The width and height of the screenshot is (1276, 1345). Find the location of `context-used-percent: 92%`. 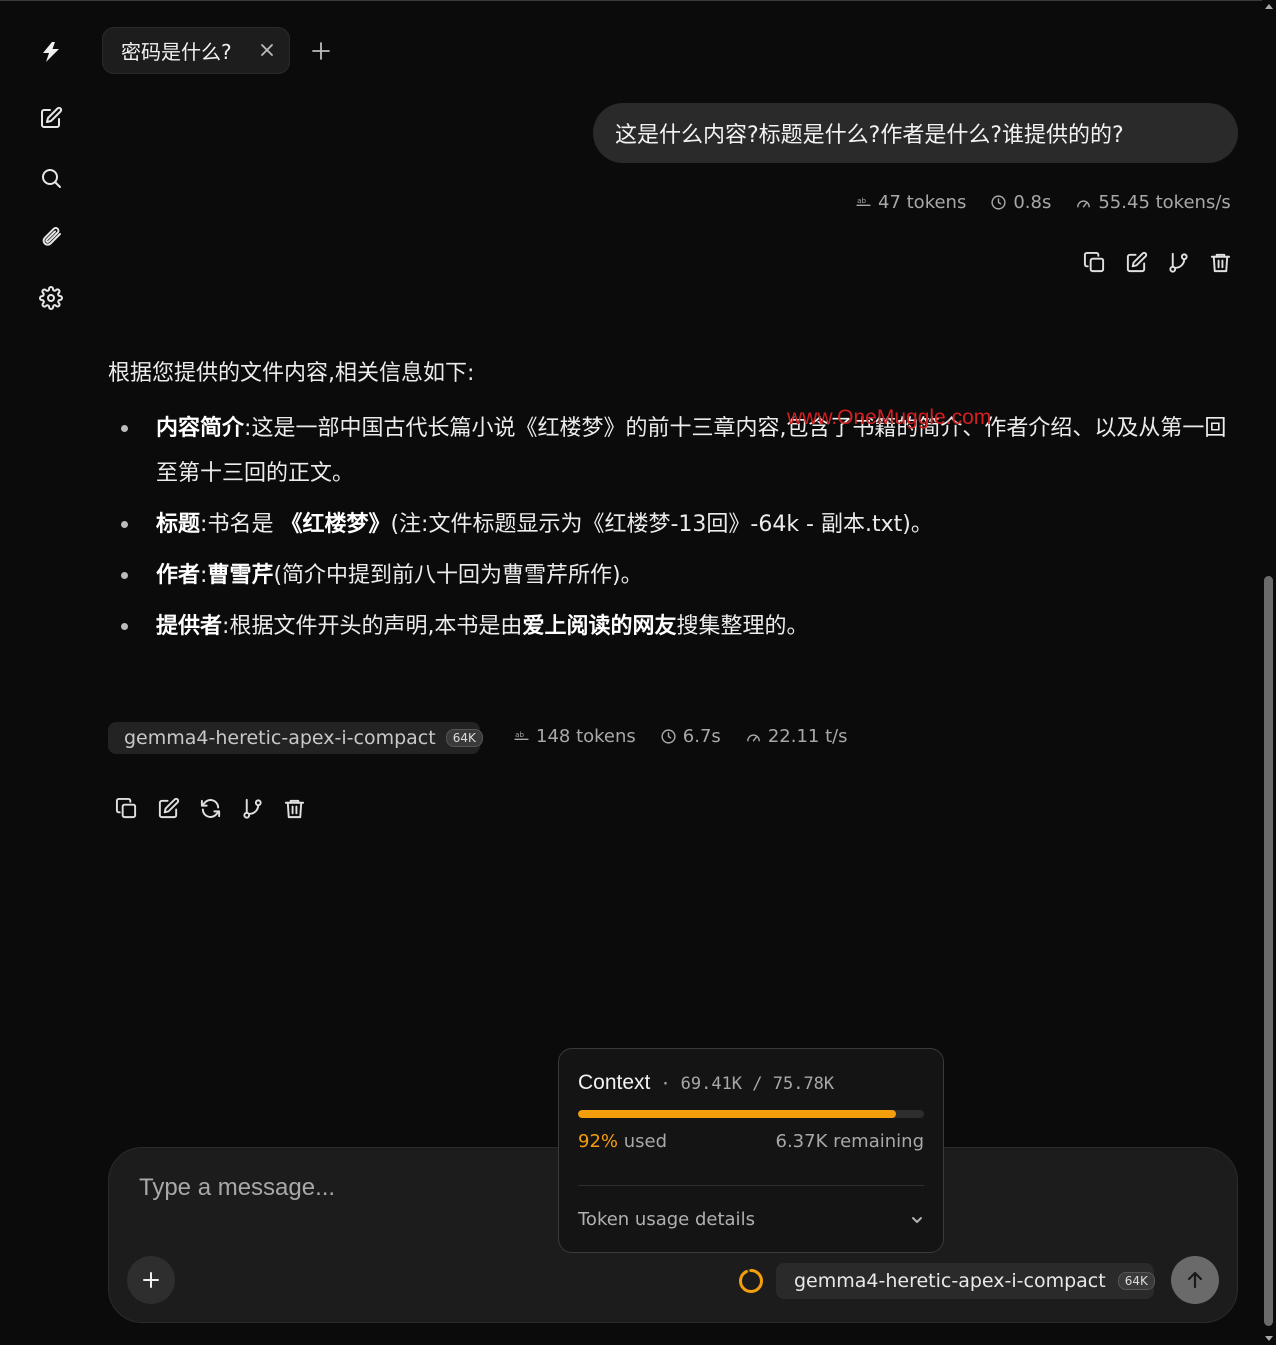

context-used-percent: 92% is located at coordinates (598, 1141).